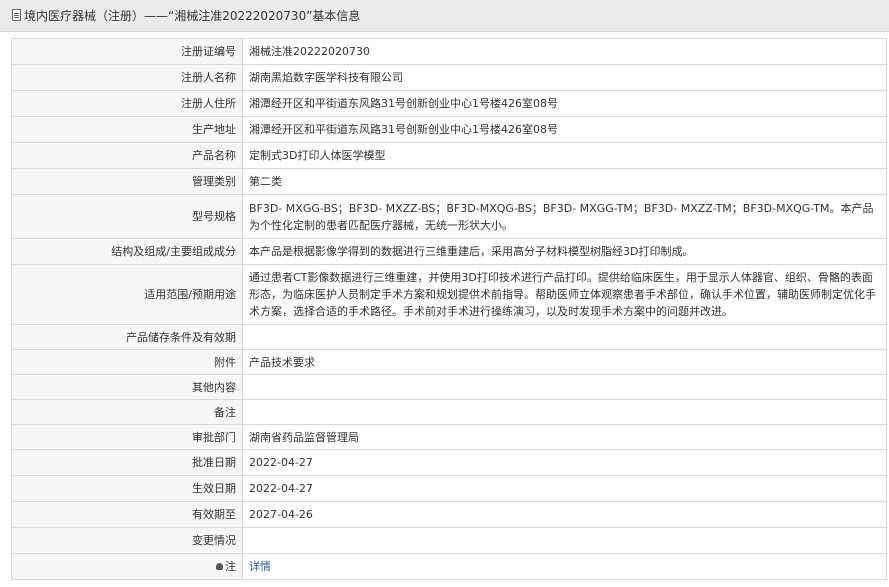  I want to click on field-value: 湖南省药品监督管理局, so click(564, 437).